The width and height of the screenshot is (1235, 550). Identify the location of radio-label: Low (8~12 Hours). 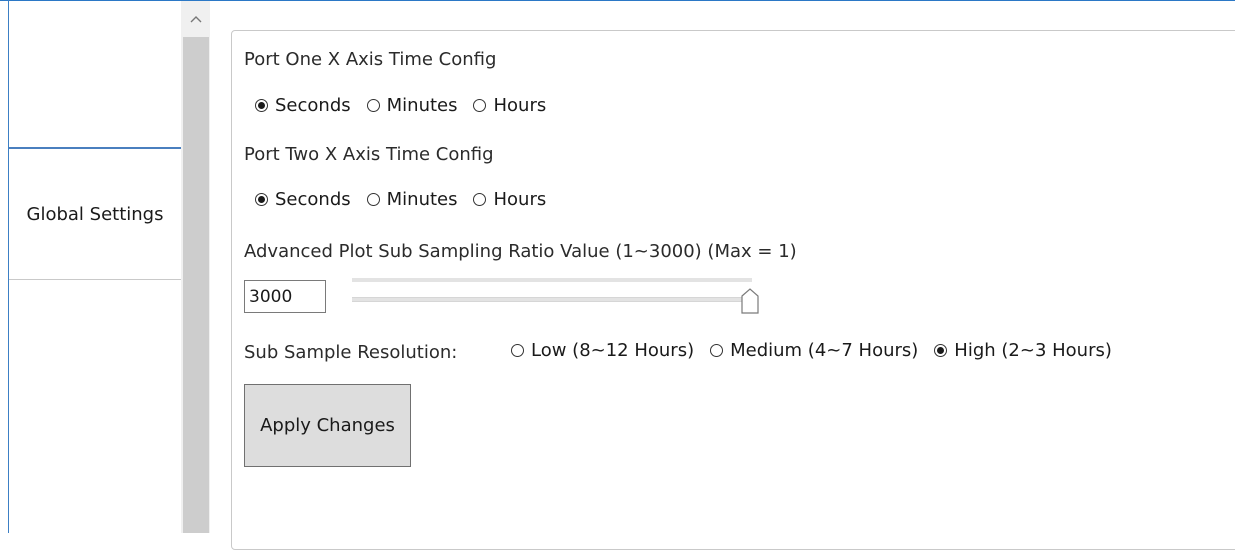
(613, 350).